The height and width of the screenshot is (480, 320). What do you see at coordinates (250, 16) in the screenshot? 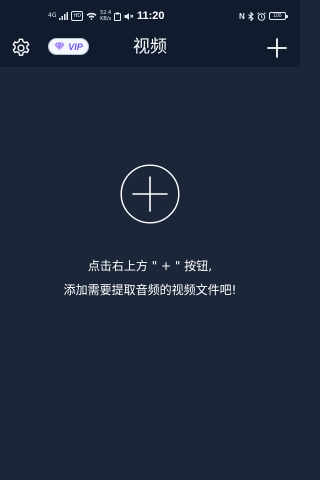
I see `bluetooth-icon` at bounding box center [250, 16].